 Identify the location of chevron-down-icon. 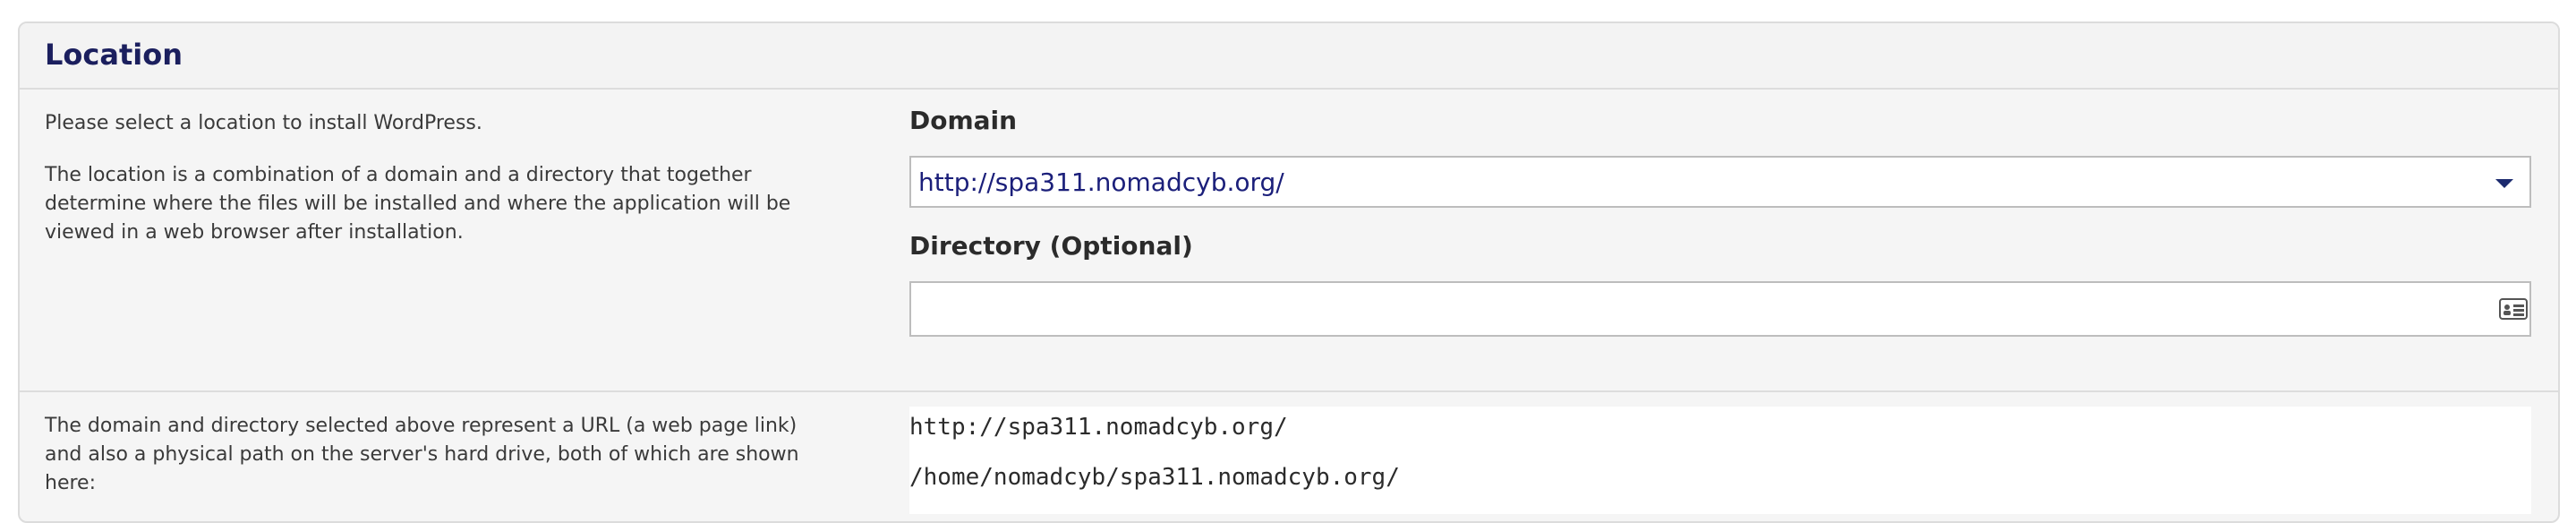
(2504, 183).